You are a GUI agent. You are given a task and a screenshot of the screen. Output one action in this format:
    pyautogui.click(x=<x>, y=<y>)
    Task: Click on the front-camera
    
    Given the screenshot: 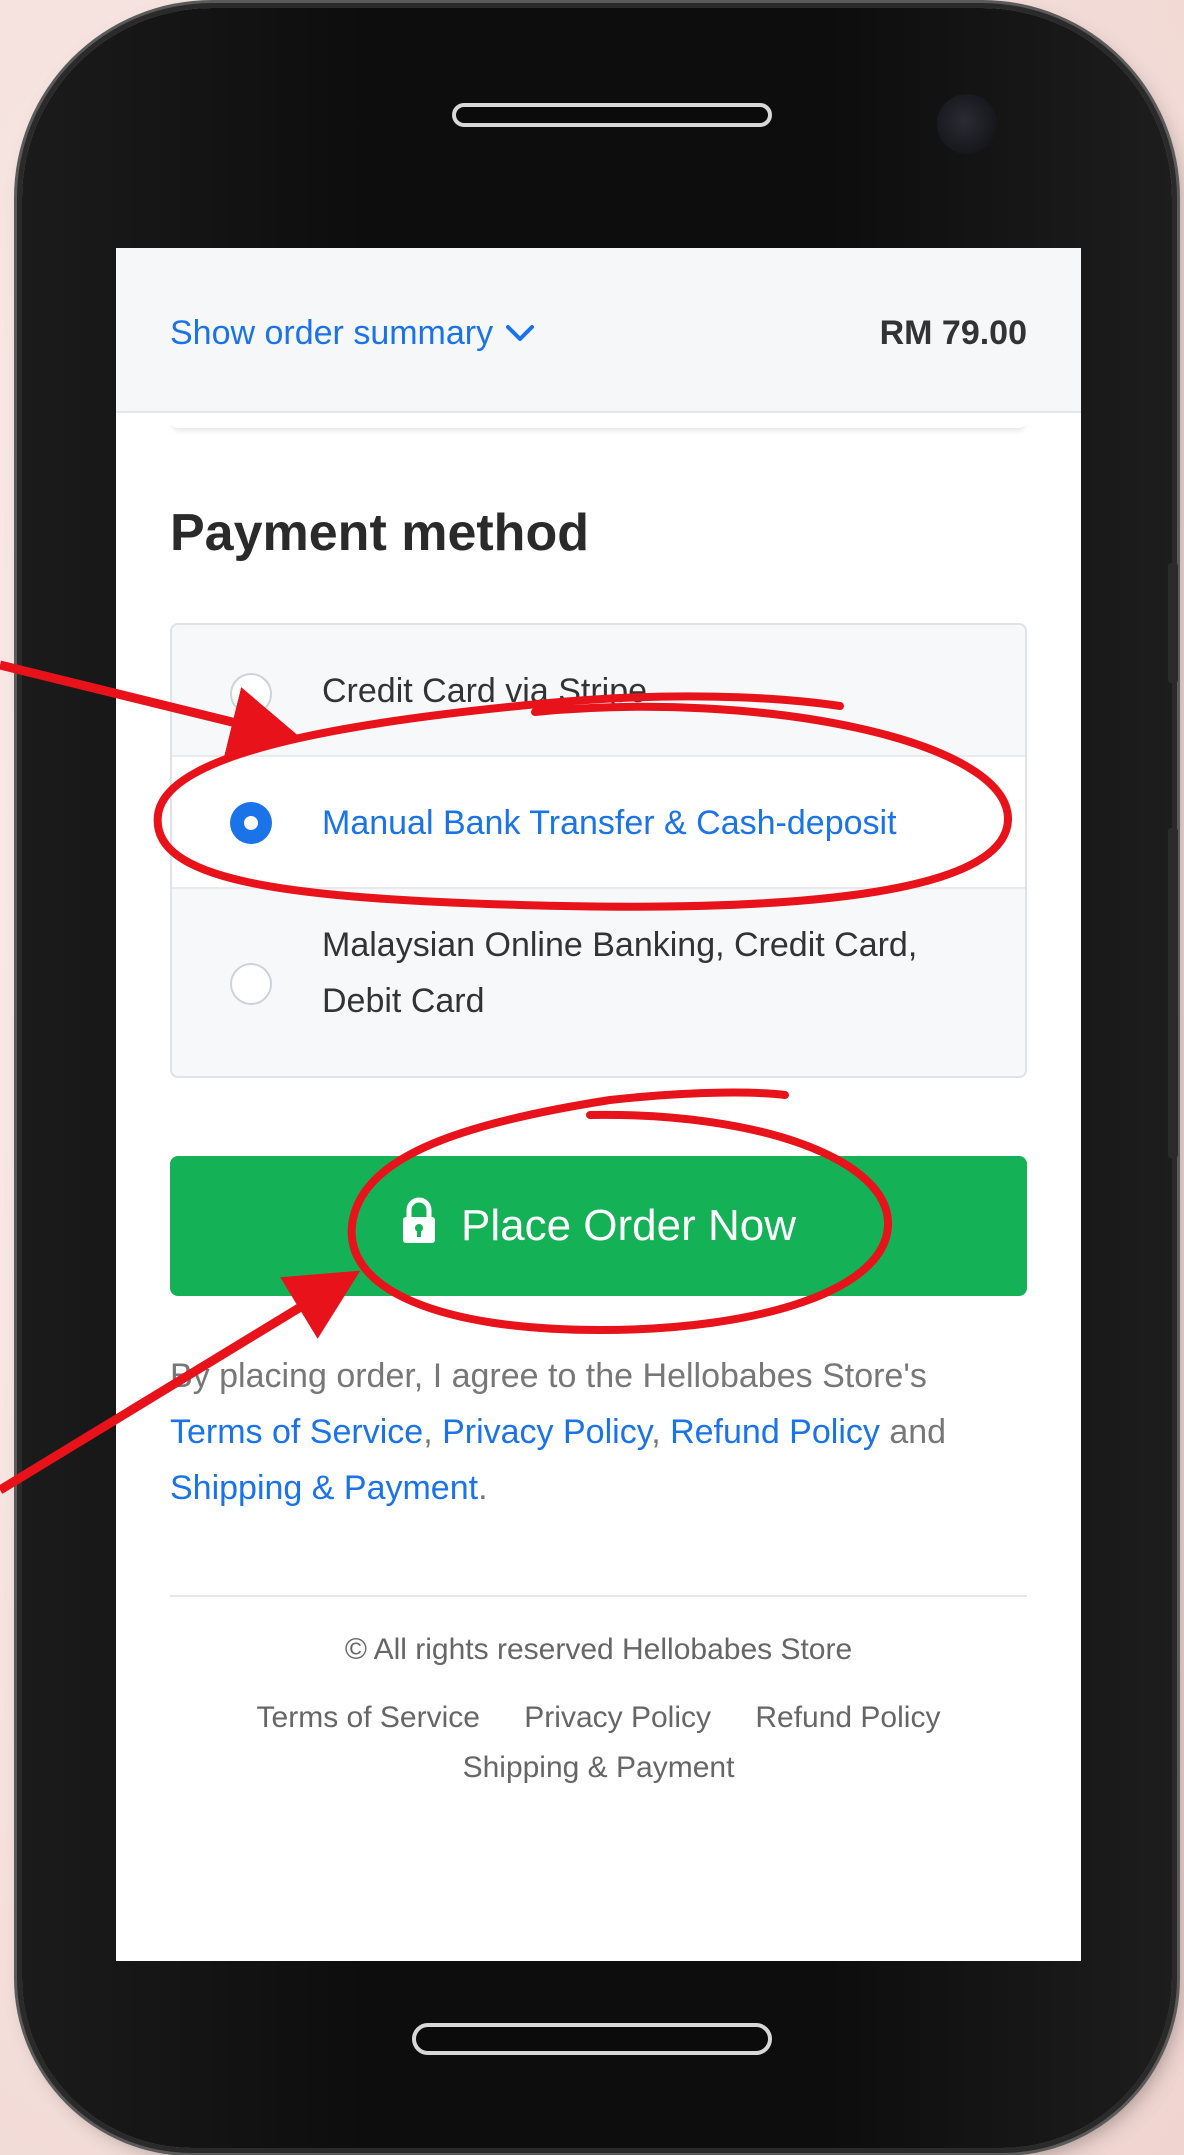 What is the action you would take?
    pyautogui.click(x=967, y=124)
    